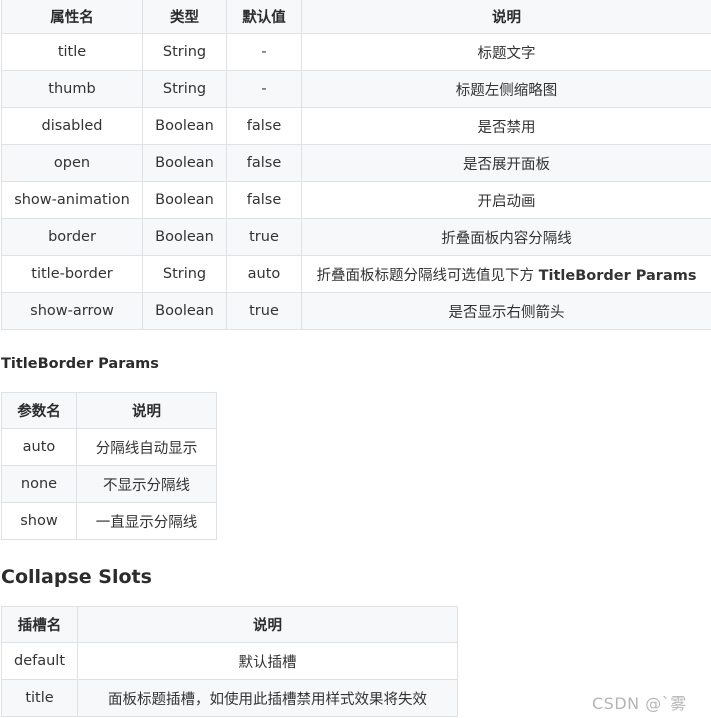 This screenshot has width=711, height=718. Describe the element at coordinates (39, 661) in the screenshot. I see `slot-name-cell: default` at that location.